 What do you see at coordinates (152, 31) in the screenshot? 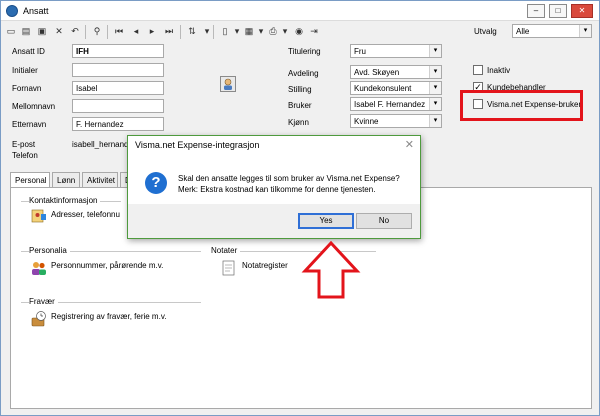
I see `next-icon: ▸` at bounding box center [152, 31].